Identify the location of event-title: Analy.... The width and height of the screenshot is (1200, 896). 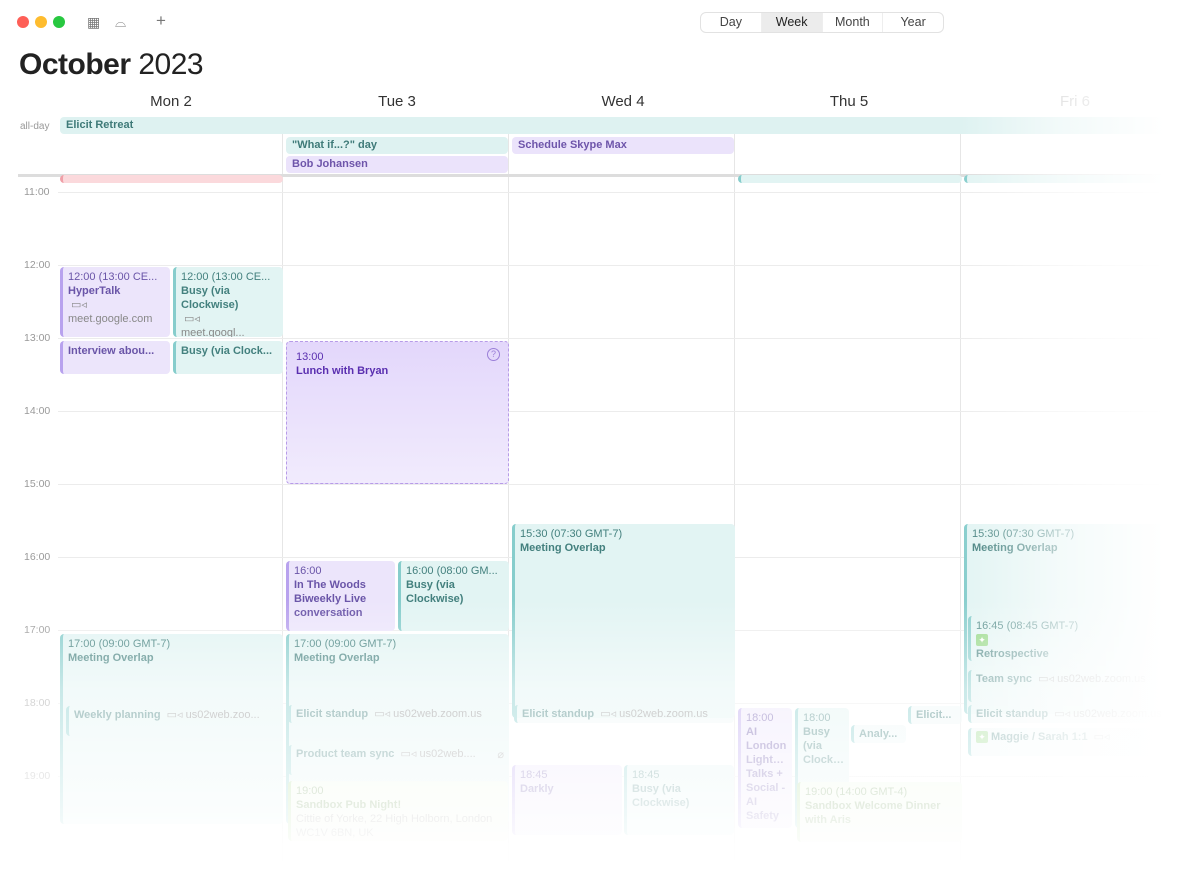
(878, 734).